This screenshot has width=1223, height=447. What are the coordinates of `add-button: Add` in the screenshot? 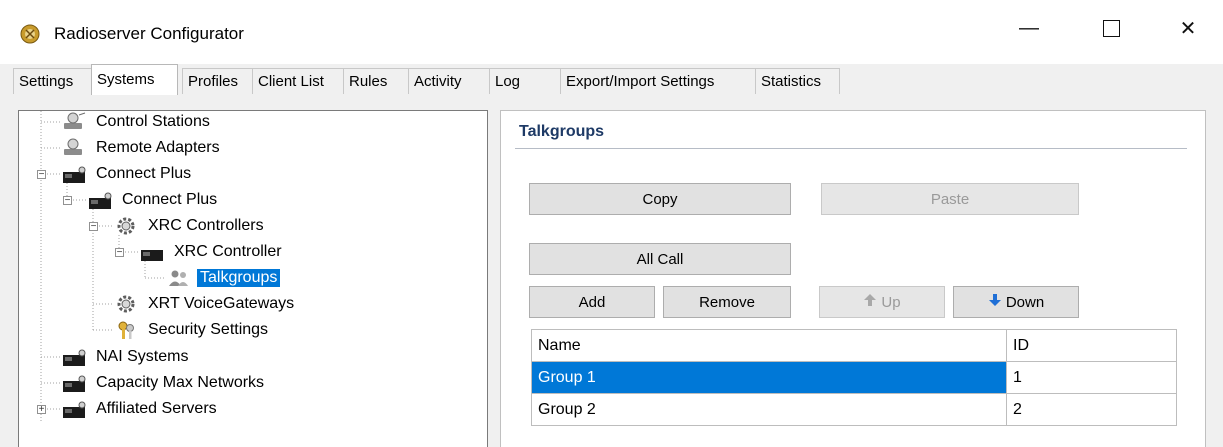 It's located at (592, 302).